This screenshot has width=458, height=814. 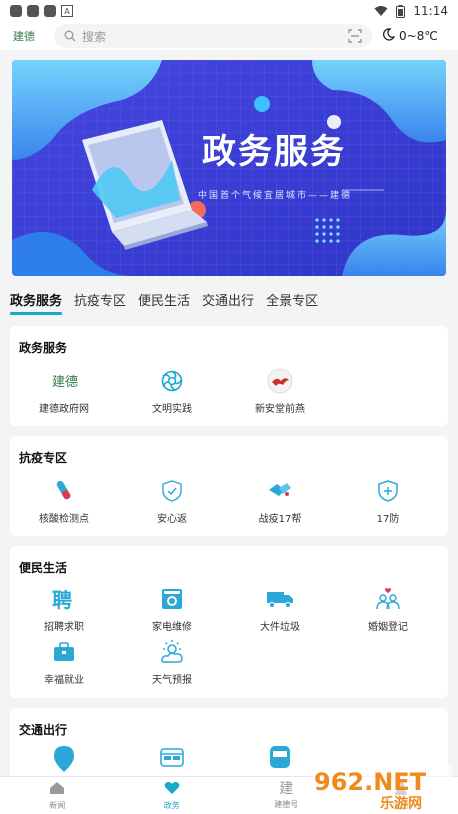 I want to click on tab-epidemic: 抗疫专区, so click(x=100, y=302).